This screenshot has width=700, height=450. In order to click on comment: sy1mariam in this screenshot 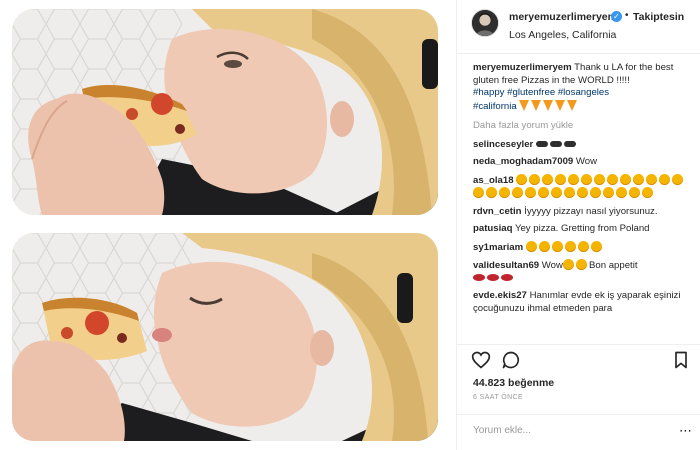, I will do `click(584, 247)`.